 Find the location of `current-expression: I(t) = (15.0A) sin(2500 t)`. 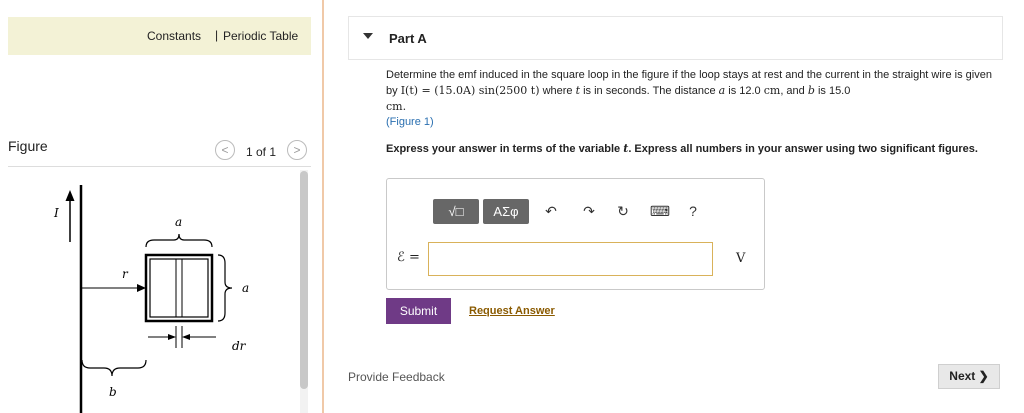

current-expression: I(t) = (15.0A) sin(2500 t) is located at coordinates (470, 90).